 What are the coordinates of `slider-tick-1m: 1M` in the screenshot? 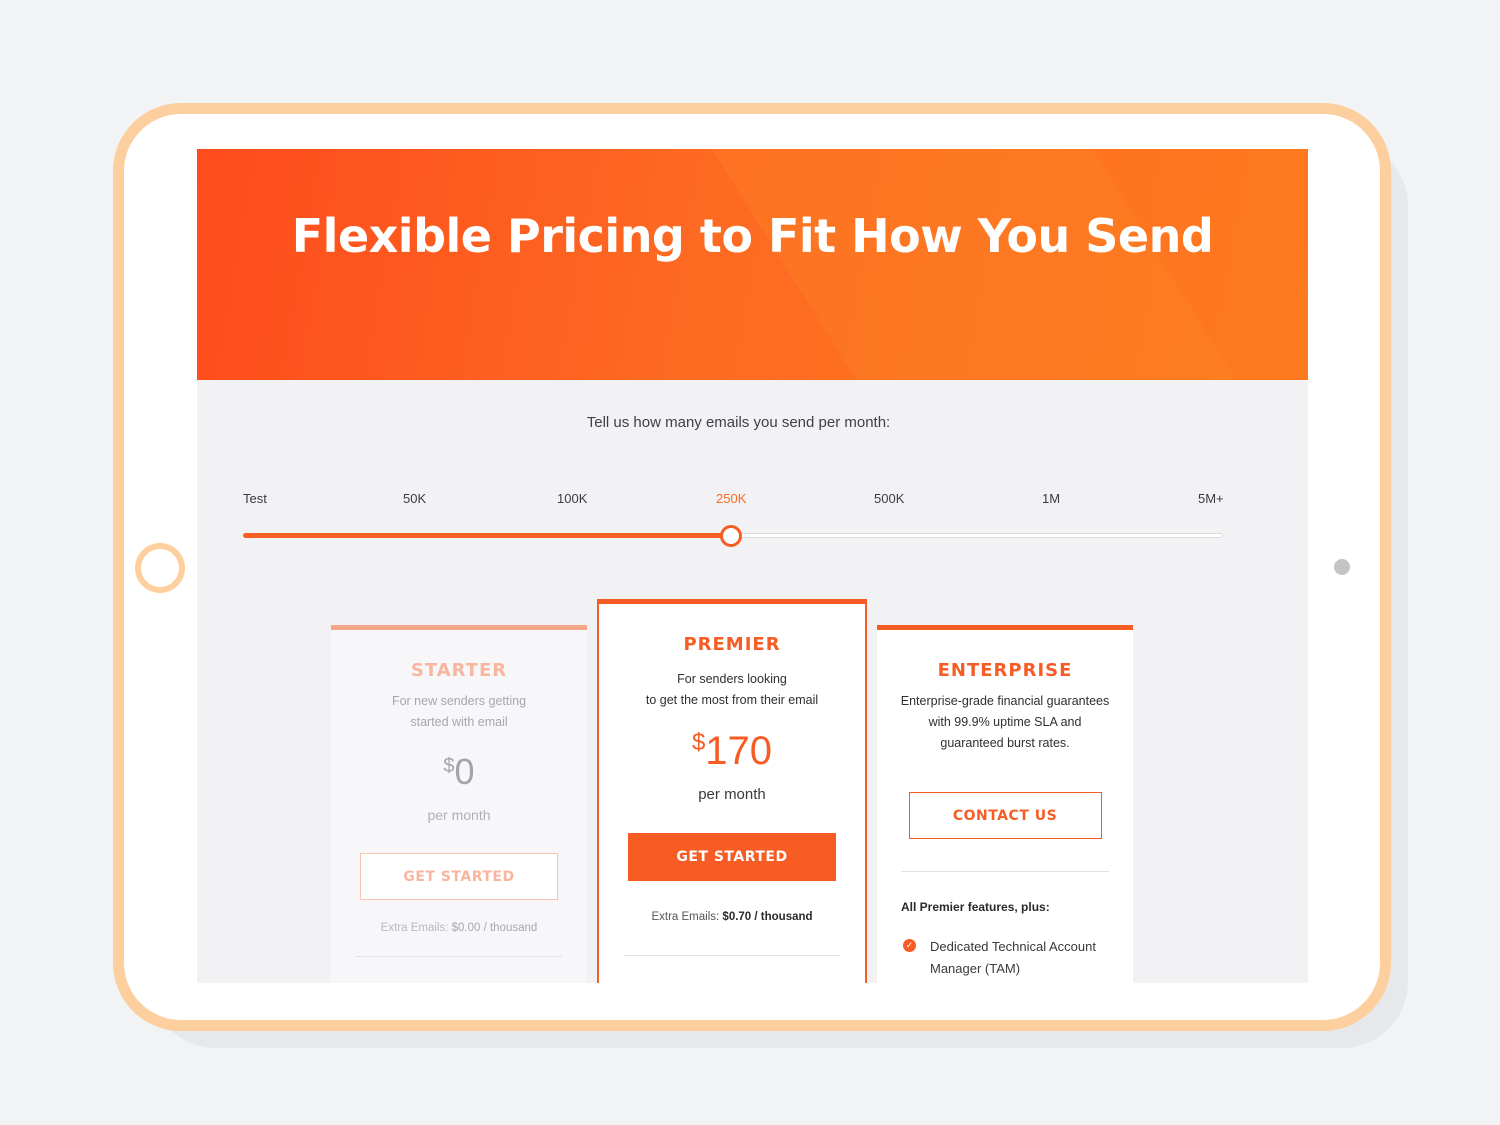 It's located at (1051, 498).